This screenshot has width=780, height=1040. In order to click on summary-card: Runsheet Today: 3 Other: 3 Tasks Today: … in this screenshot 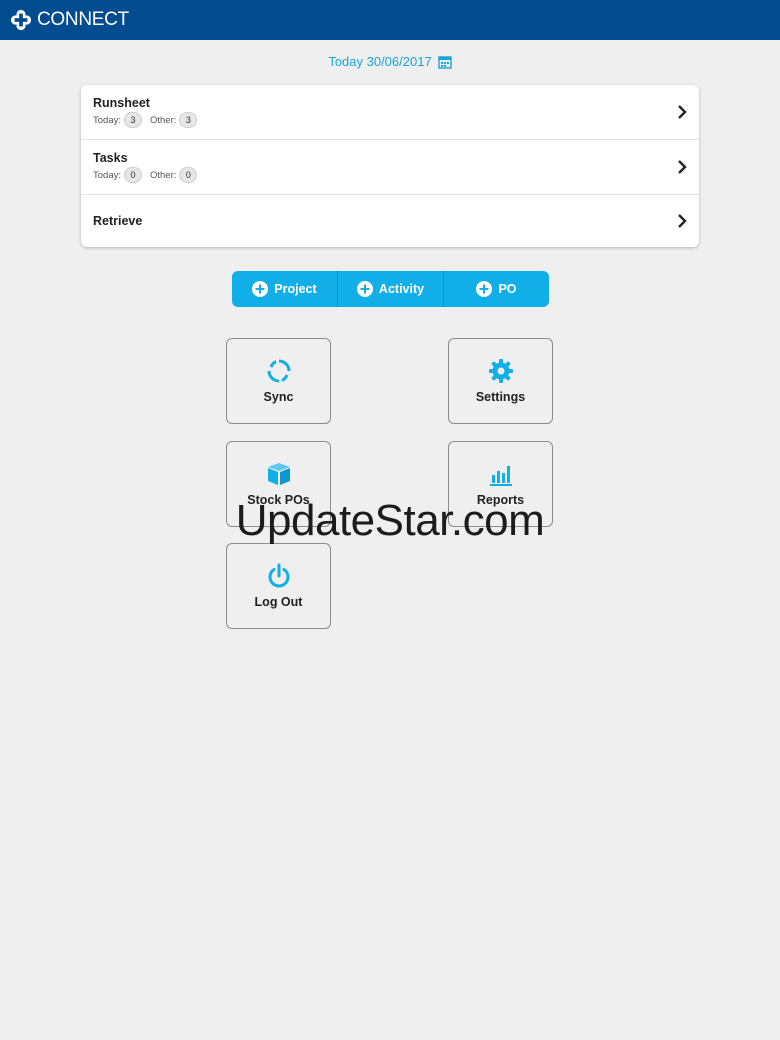, I will do `click(390, 166)`.